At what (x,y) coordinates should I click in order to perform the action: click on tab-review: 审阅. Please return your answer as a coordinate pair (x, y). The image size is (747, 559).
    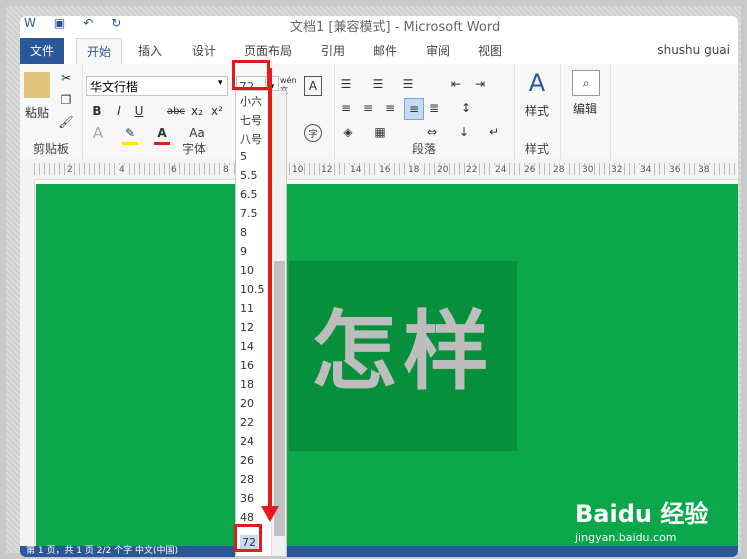
    Looking at the image, I should click on (438, 51).